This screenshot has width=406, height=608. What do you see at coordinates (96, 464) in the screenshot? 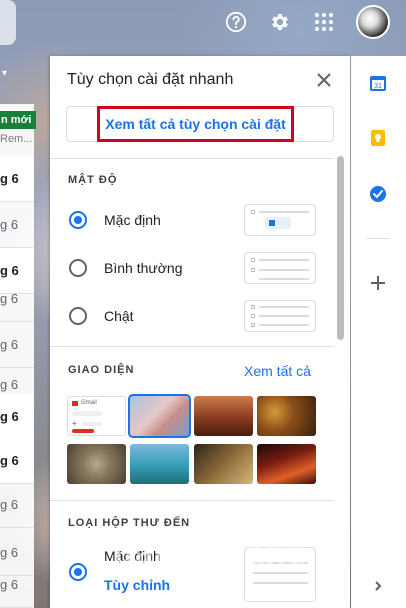
I see `theme-shell-tile` at bounding box center [96, 464].